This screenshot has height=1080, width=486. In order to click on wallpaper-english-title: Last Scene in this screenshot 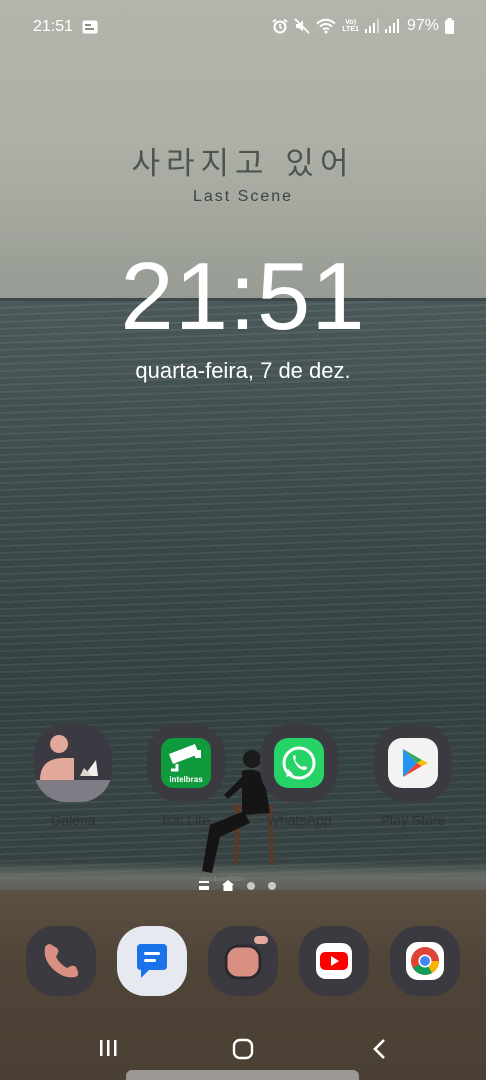, I will do `click(243, 196)`.